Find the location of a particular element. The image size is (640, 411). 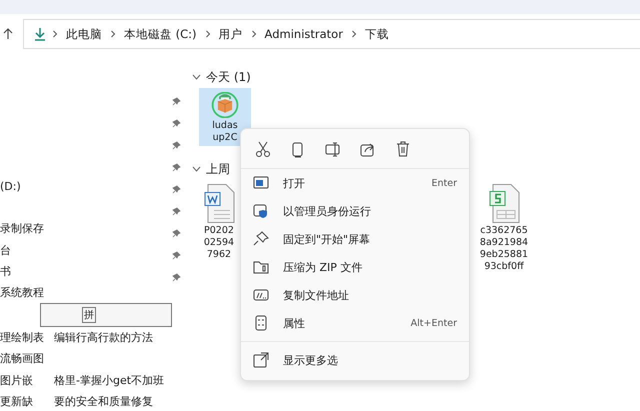

nav-item: 书 is located at coordinates (26, 272).